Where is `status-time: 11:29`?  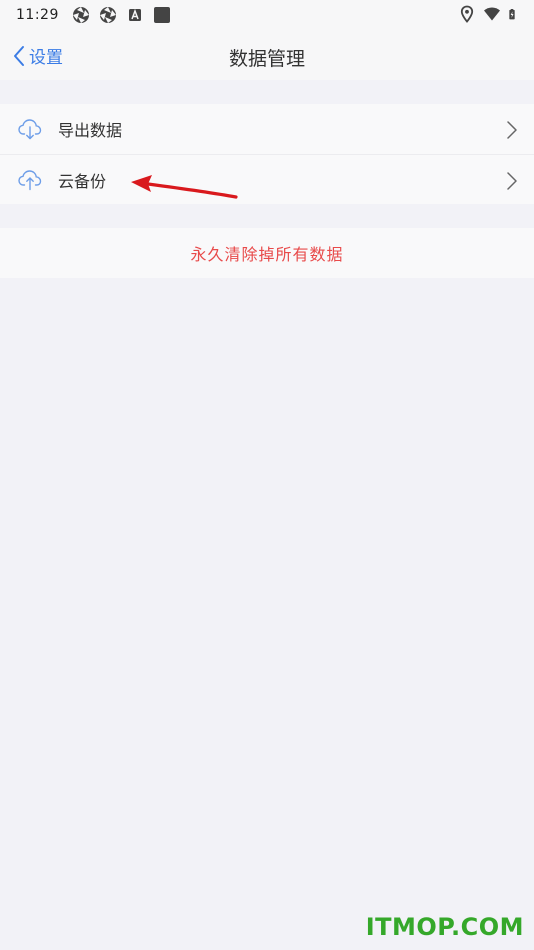 status-time: 11:29 is located at coordinates (37, 15).